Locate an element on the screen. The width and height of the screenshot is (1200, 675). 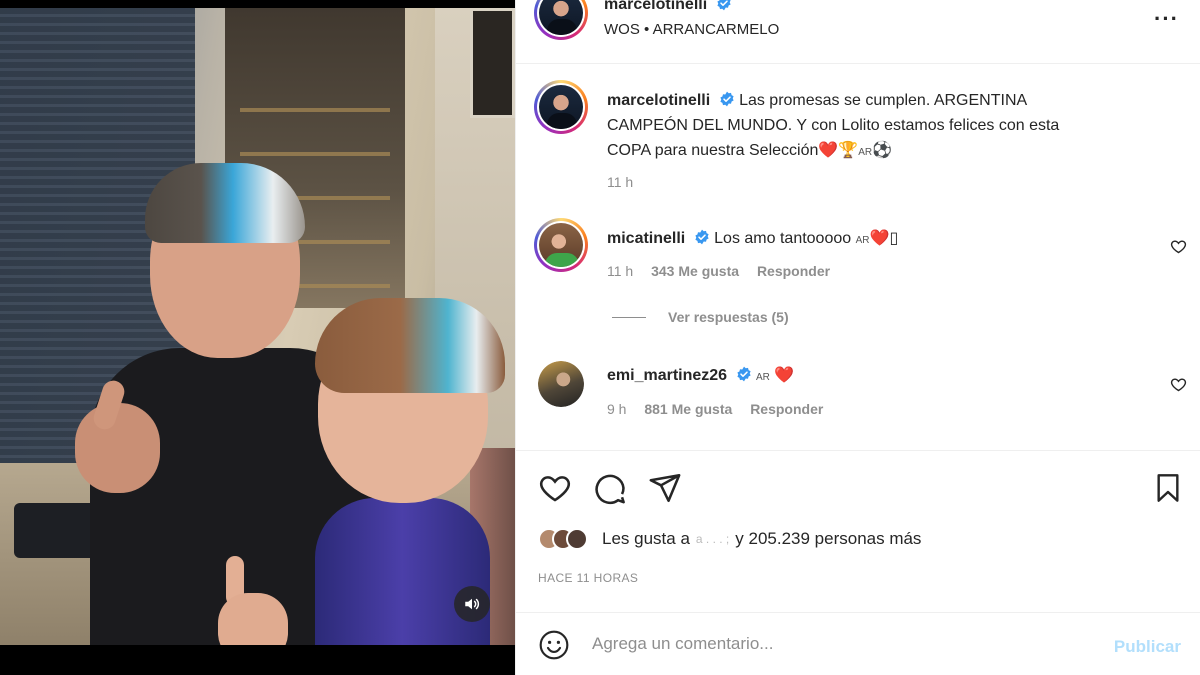
comment-composer: Publicar is located at coordinates (858, 643).